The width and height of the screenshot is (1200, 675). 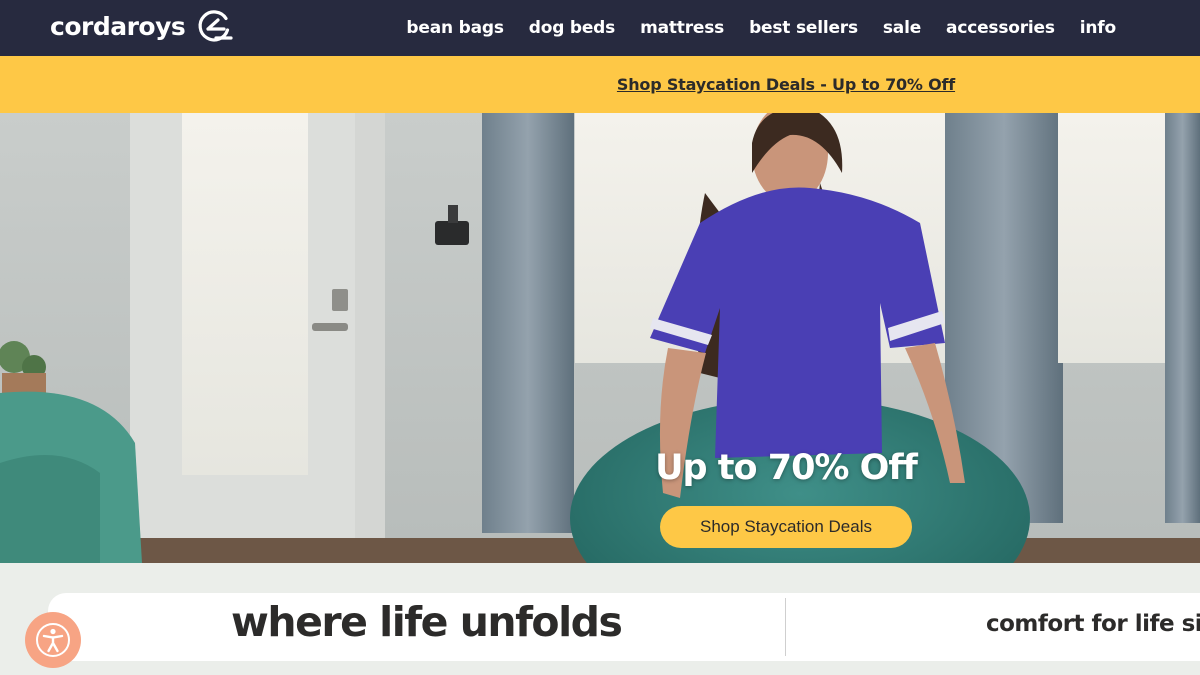 What do you see at coordinates (427, 622) in the screenshot?
I see `slogan-primary: where life unfolds` at bounding box center [427, 622].